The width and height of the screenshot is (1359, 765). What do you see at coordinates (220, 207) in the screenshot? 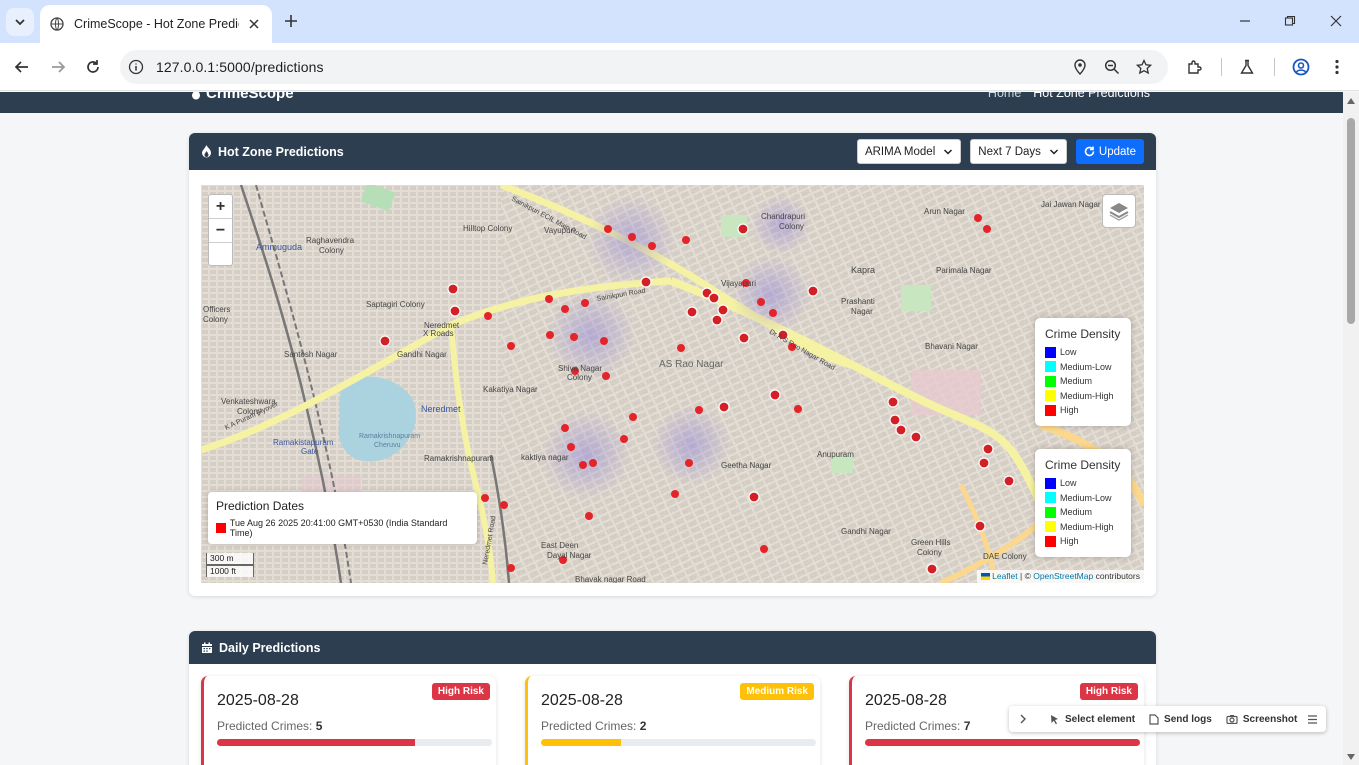
I see `zoom-in-button: +` at bounding box center [220, 207].